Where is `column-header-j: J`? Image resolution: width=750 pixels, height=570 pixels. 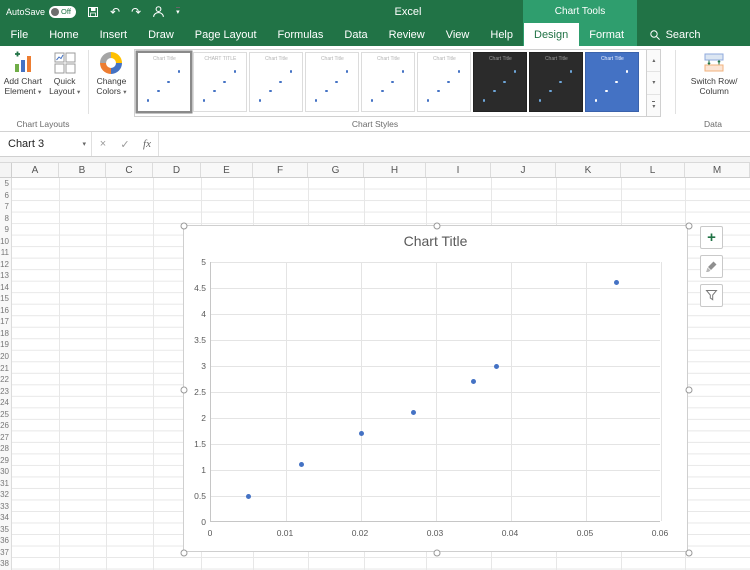 column-header-j: J is located at coordinates (523, 170).